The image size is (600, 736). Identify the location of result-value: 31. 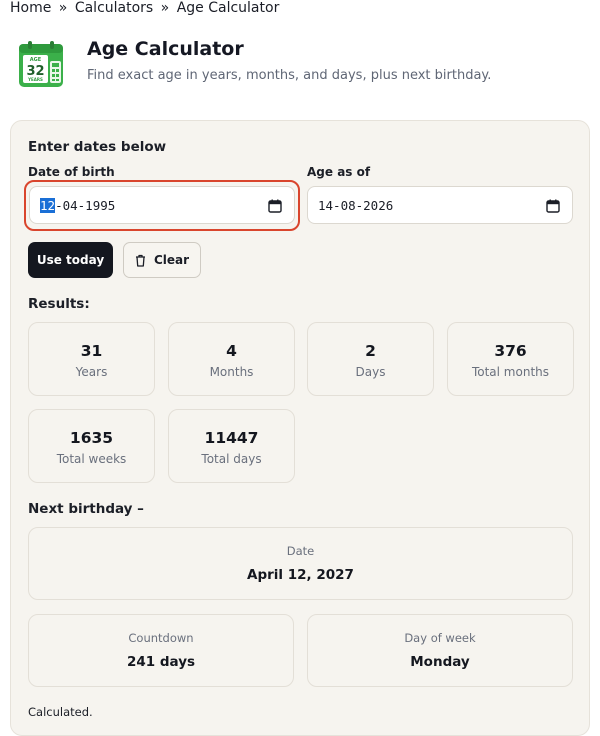
(91, 351).